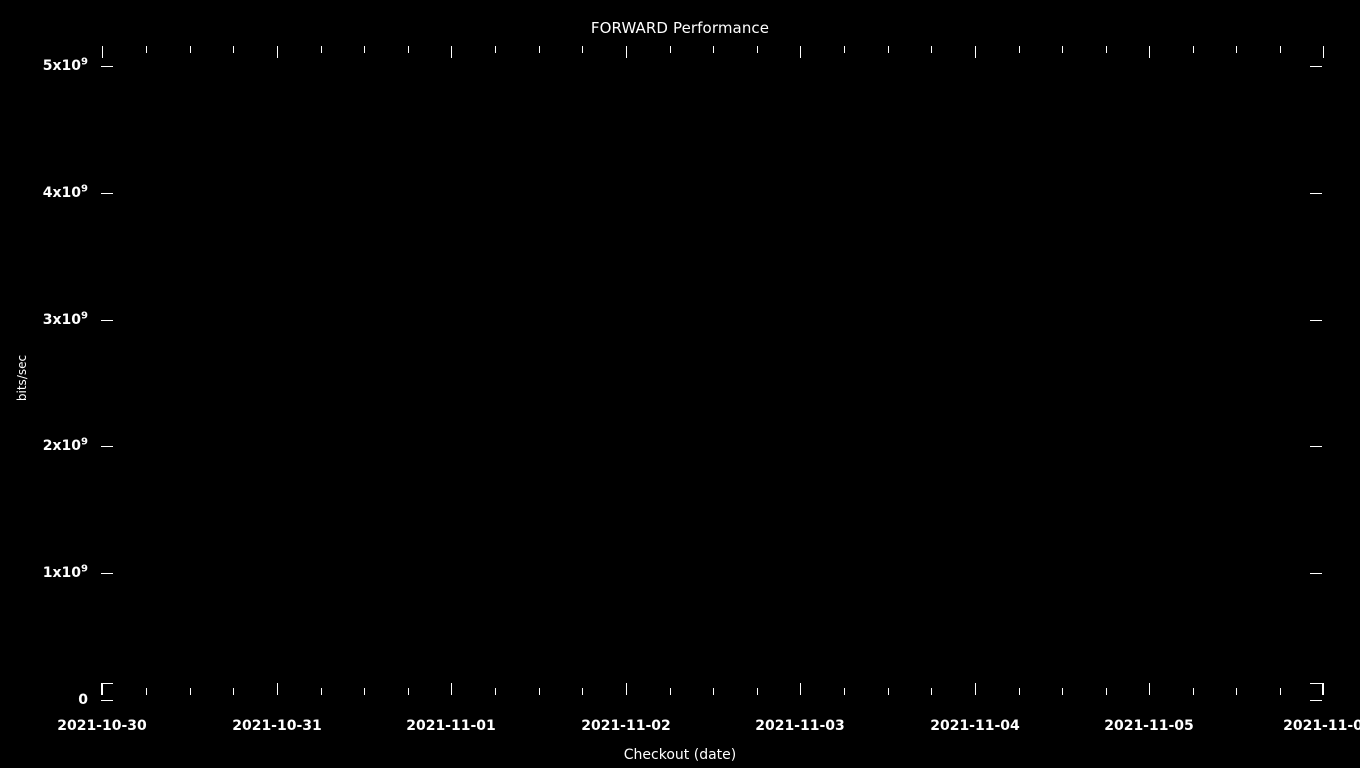  I want to click on x-axis-tick-label: 2021-11-0, so click(1321, 726).